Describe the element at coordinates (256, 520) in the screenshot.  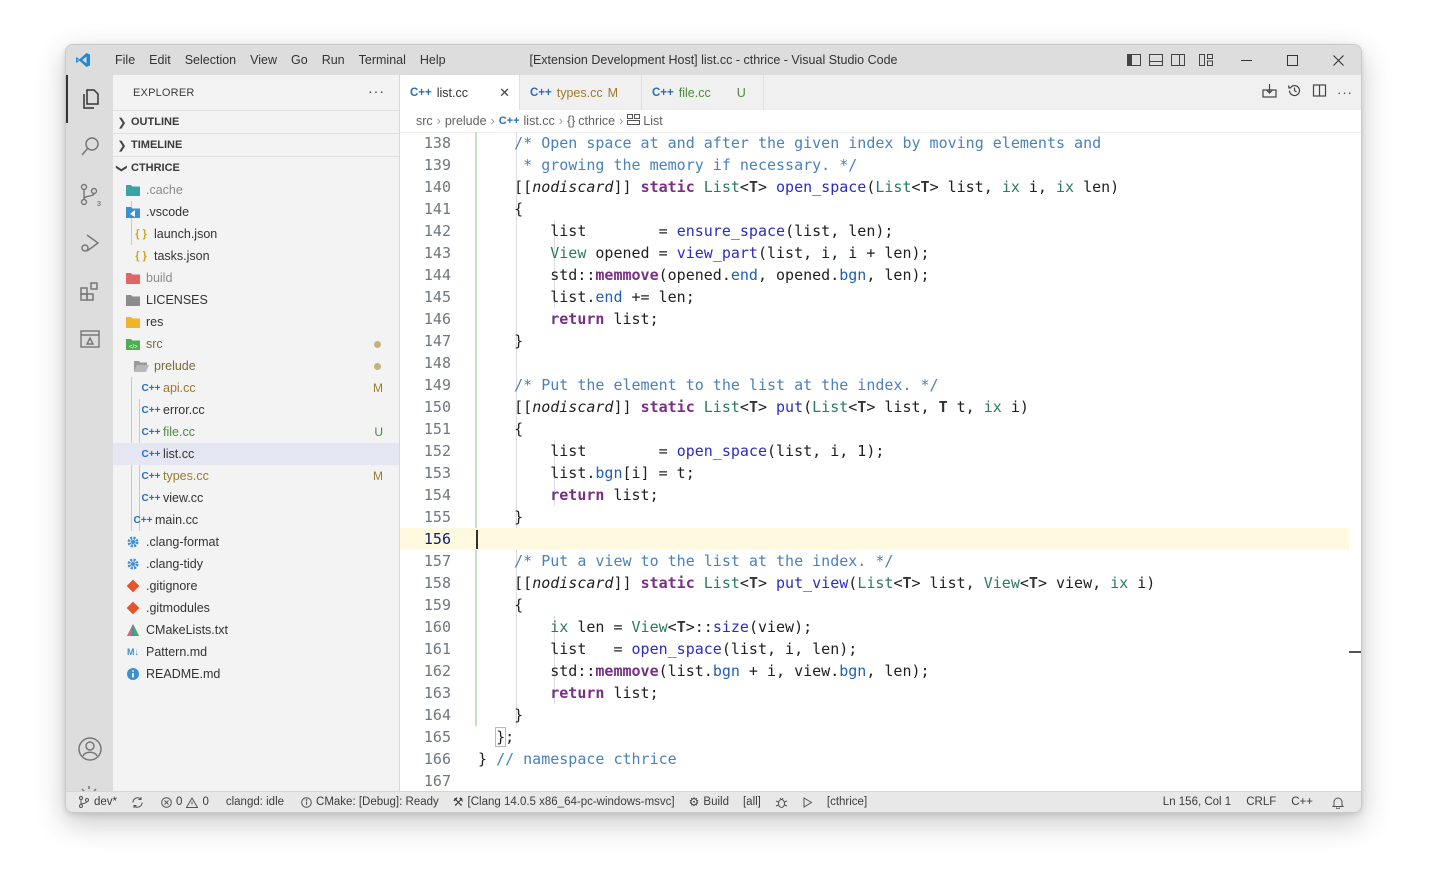
I see `tree-item-main-cc: C++ main.cc` at that location.